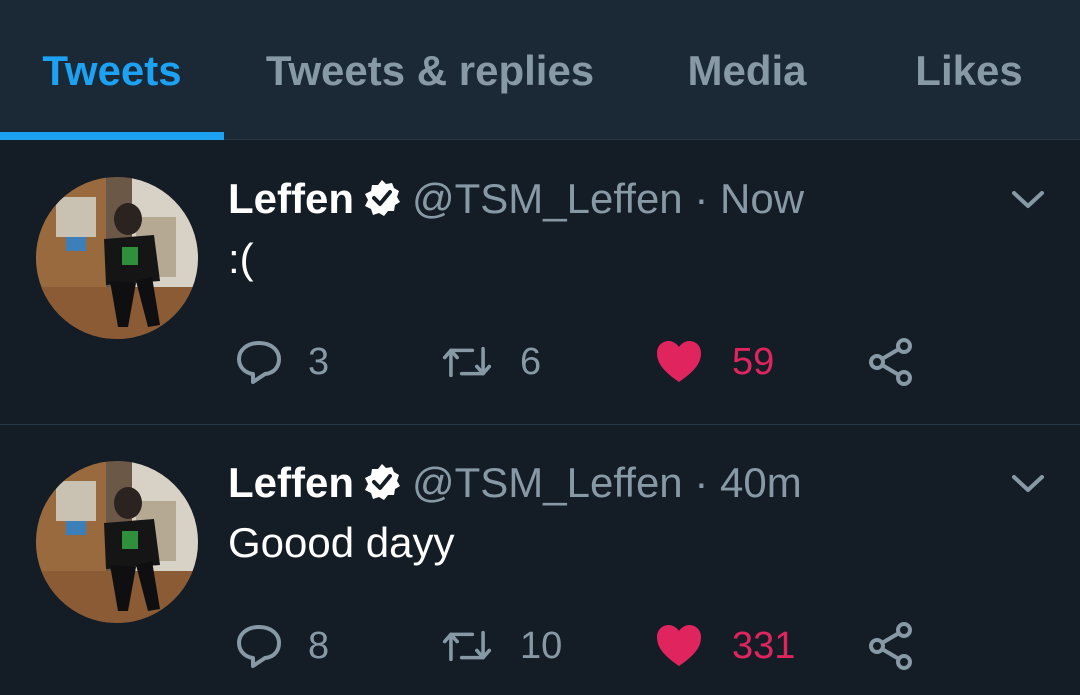  What do you see at coordinates (430, 71) in the screenshot?
I see `tab-tweets-and-replies: Tweets & replies` at bounding box center [430, 71].